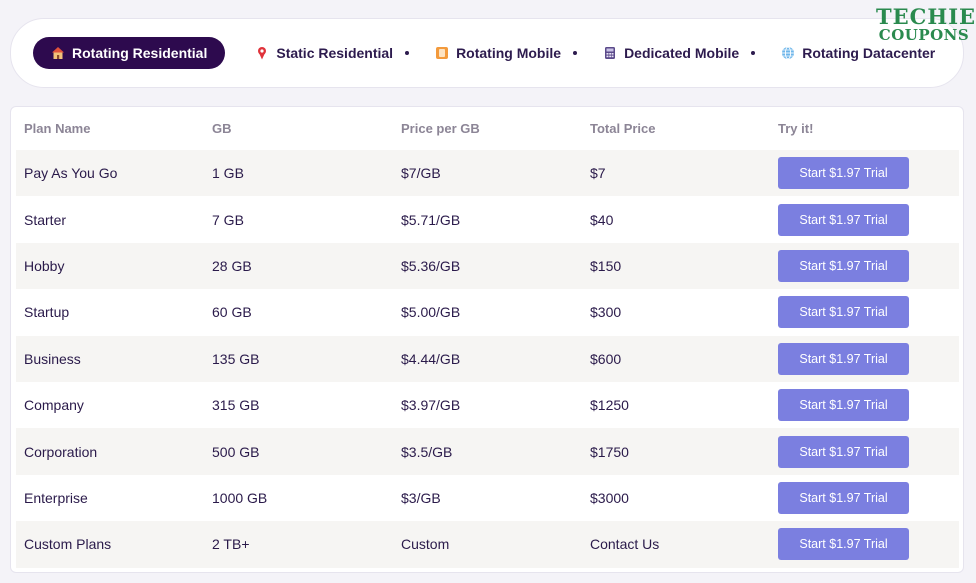 The image size is (976, 583). Describe the element at coordinates (425, 544) in the screenshot. I see `plan-price-per-gb: Custom` at that location.